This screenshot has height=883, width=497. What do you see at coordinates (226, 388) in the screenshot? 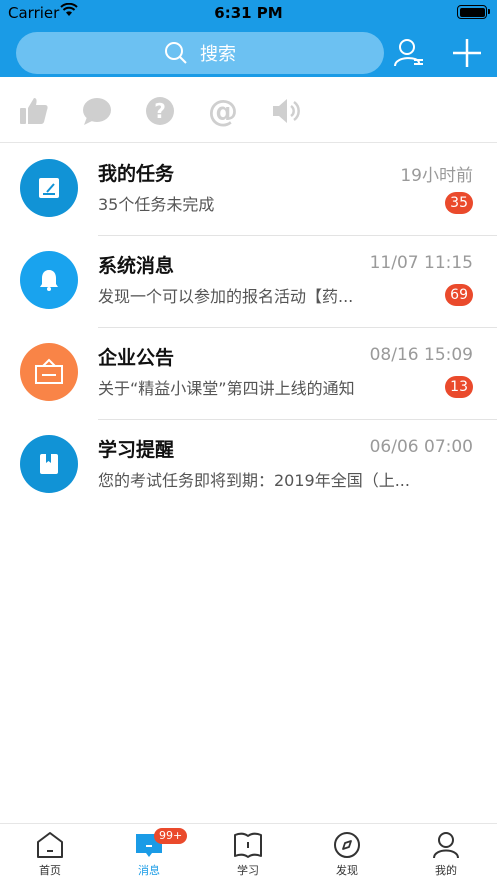
I see `message-preview: 关于“精益小课堂”第四讲上线的通知` at bounding box center [226, 388].